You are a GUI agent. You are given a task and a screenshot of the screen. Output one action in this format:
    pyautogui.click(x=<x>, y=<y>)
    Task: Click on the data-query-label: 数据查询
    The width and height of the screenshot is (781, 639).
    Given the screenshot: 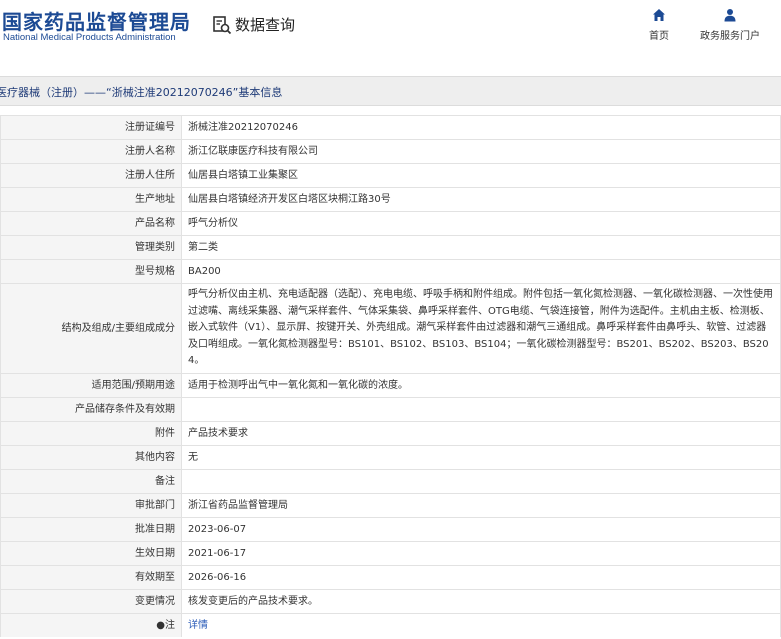 What is the action you would take?
    pyautogui.click(x=265, y=25)
    